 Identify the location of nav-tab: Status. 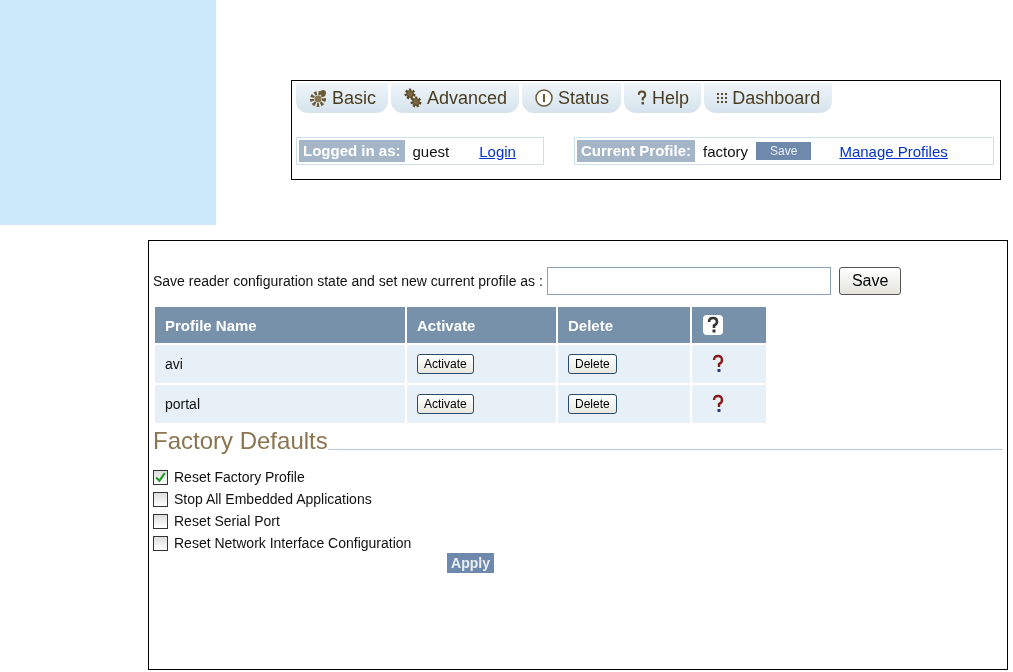
(572, 98).